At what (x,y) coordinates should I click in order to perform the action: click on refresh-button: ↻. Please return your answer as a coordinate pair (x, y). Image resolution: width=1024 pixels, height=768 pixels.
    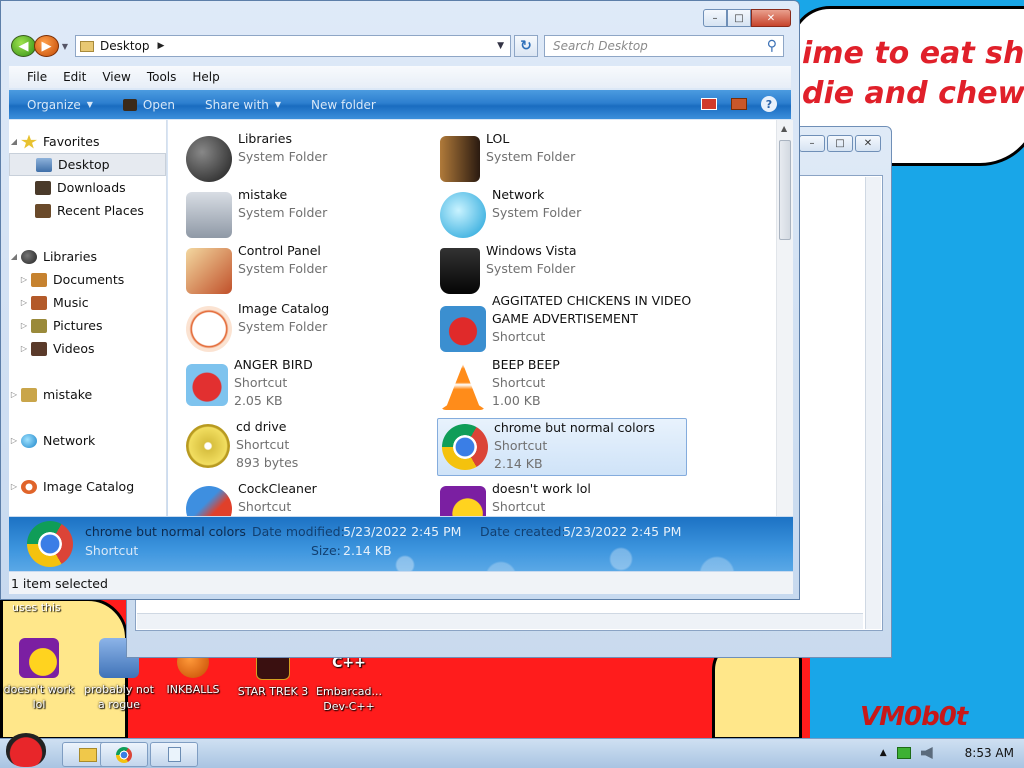
    Looking at the image, I should click on (526, 46).